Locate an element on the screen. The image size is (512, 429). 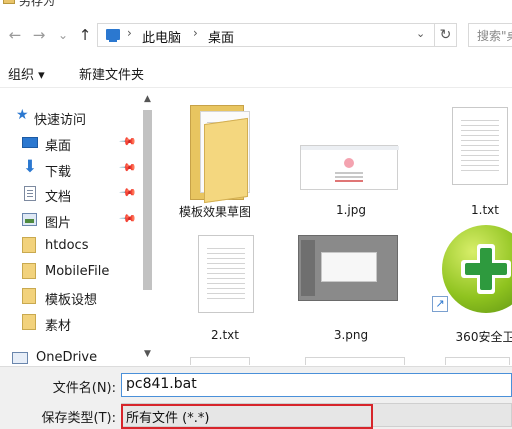
sidebar-item-label: 文档 is located at coordinates (58, 197).